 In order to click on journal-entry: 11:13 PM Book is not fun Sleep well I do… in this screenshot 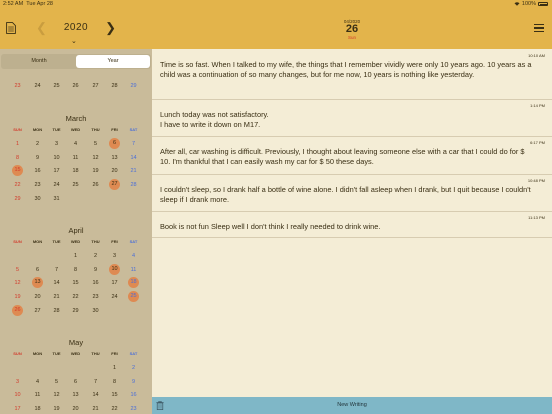, I will do `click(352, 224)`.